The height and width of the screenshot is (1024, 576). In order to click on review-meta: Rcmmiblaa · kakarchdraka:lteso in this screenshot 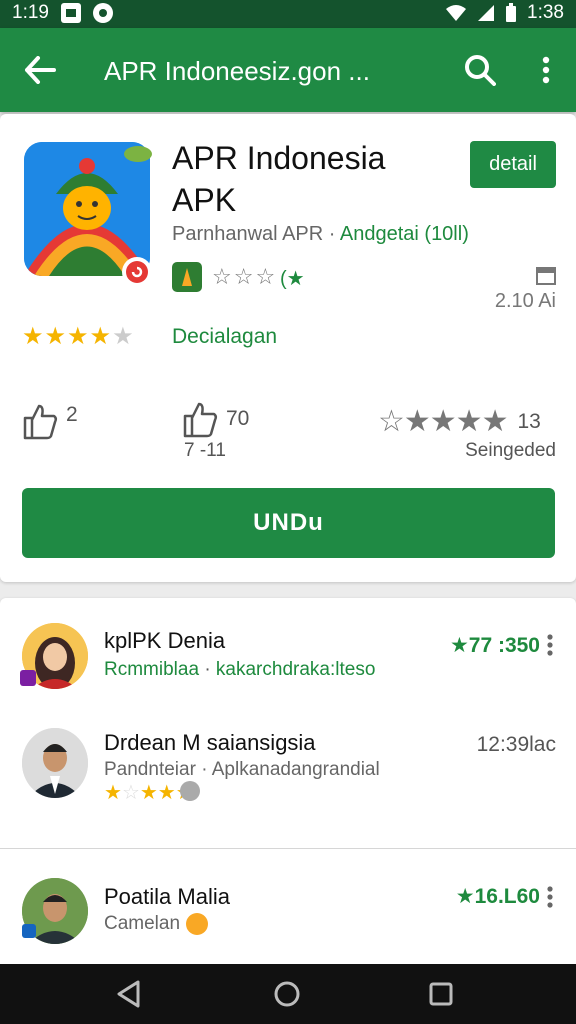, I will do `click(240, 669)`.